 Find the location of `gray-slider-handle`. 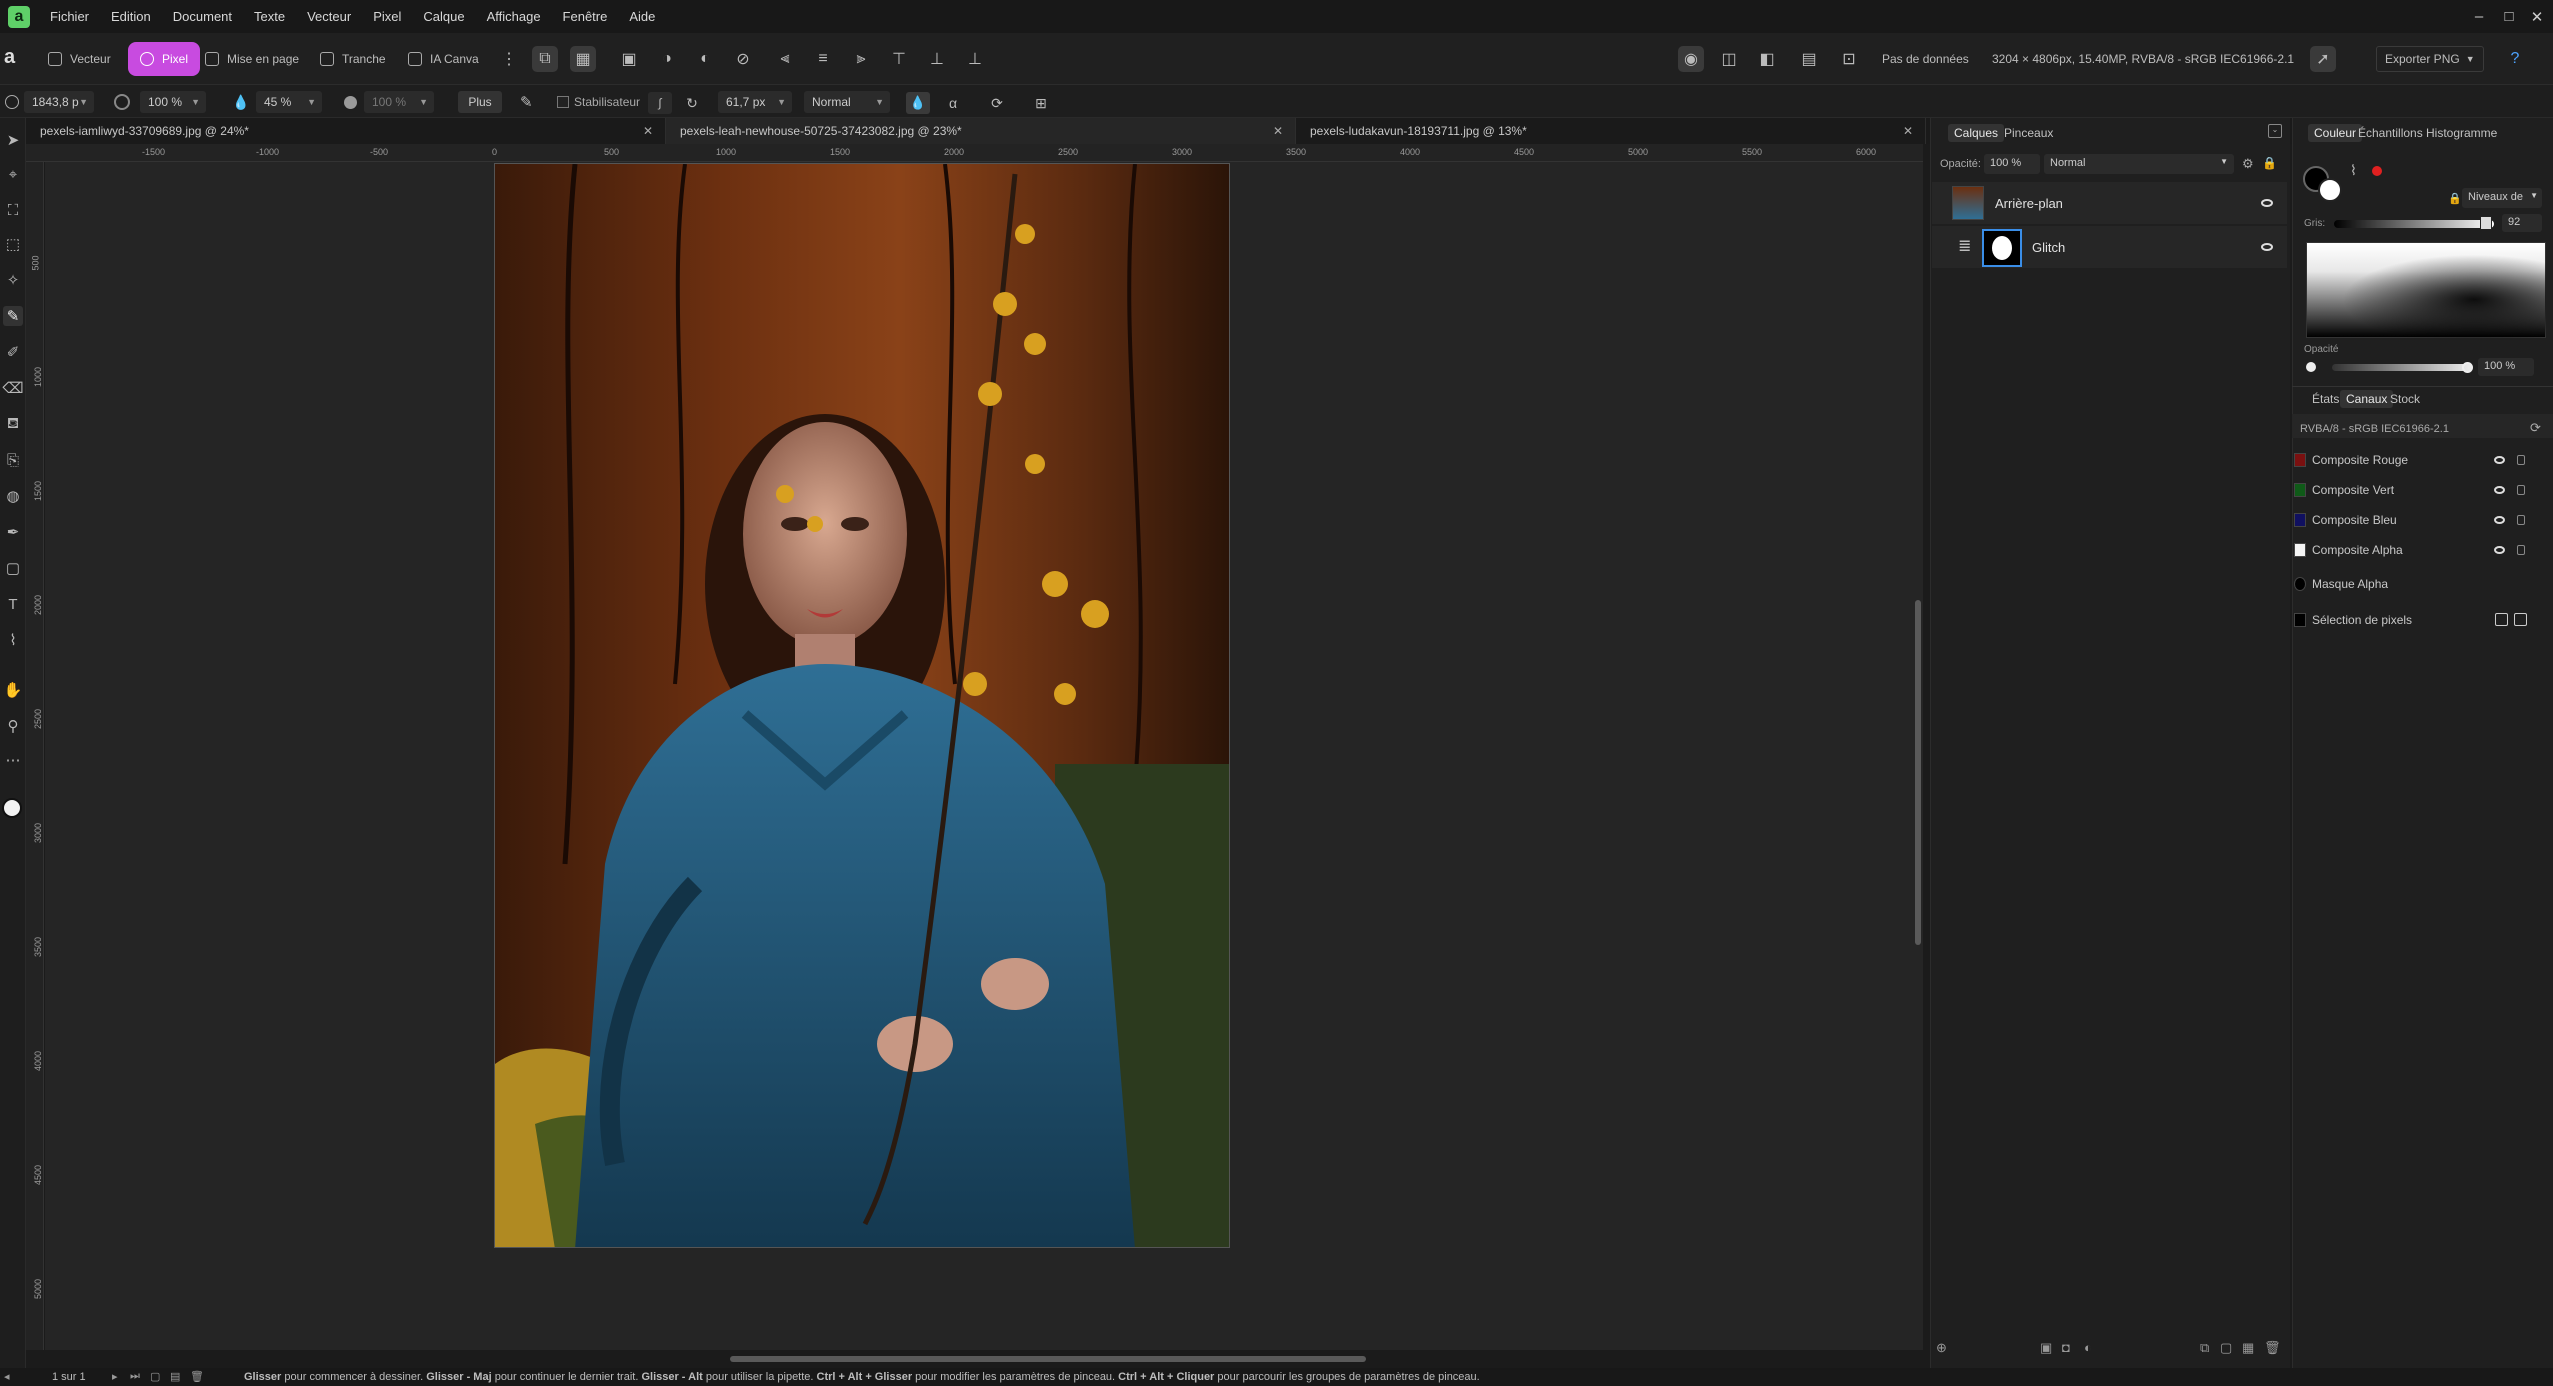

gray-slider-handle is located at coordinates (2486, 223).